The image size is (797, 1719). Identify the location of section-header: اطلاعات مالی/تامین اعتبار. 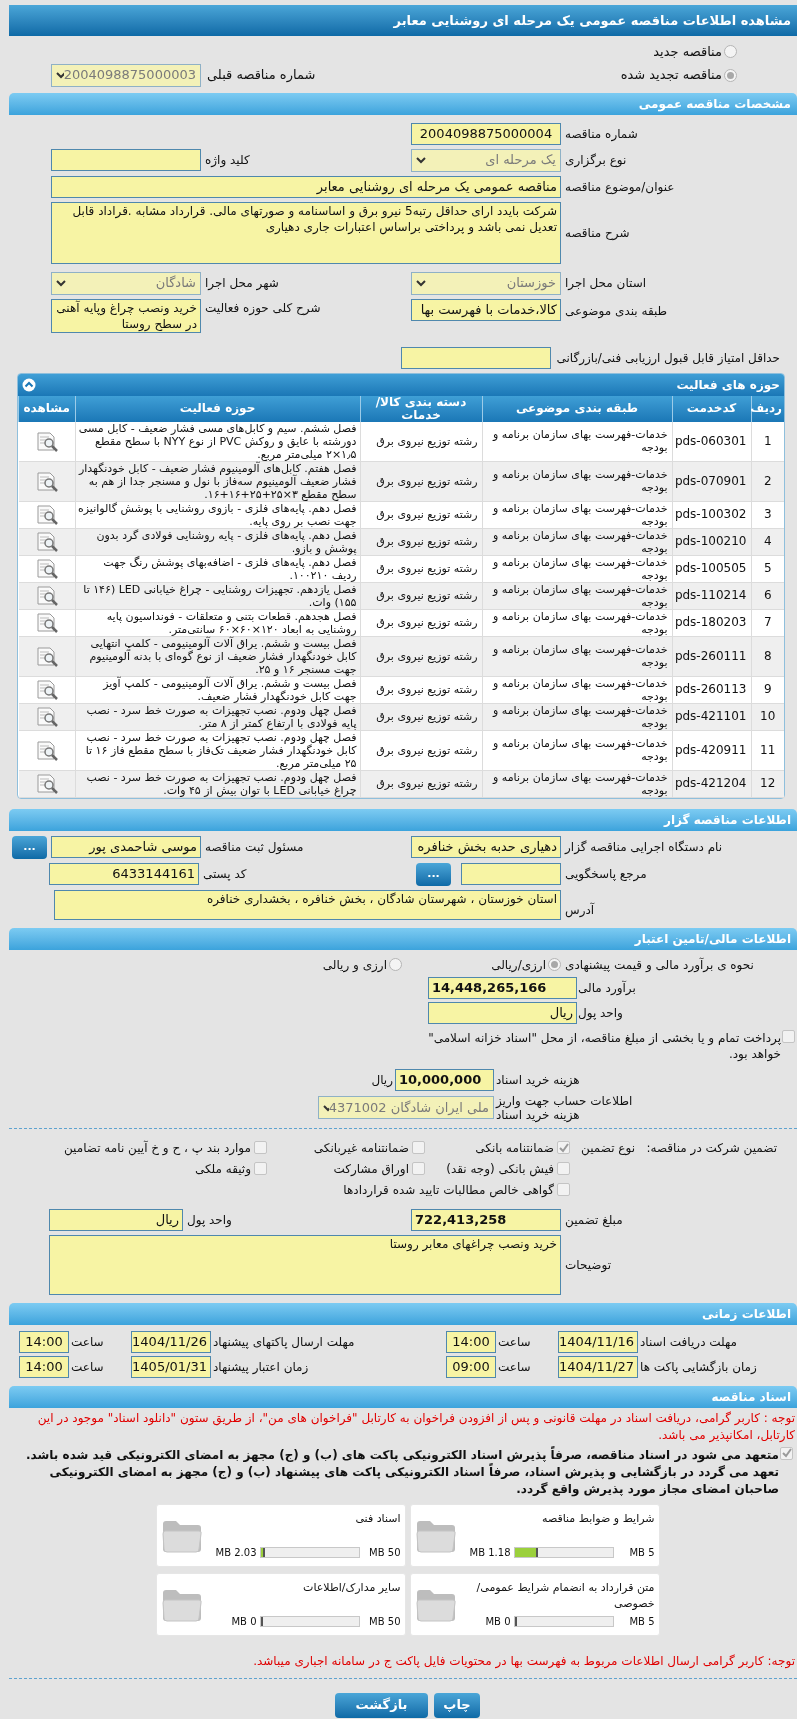
(403, 938).